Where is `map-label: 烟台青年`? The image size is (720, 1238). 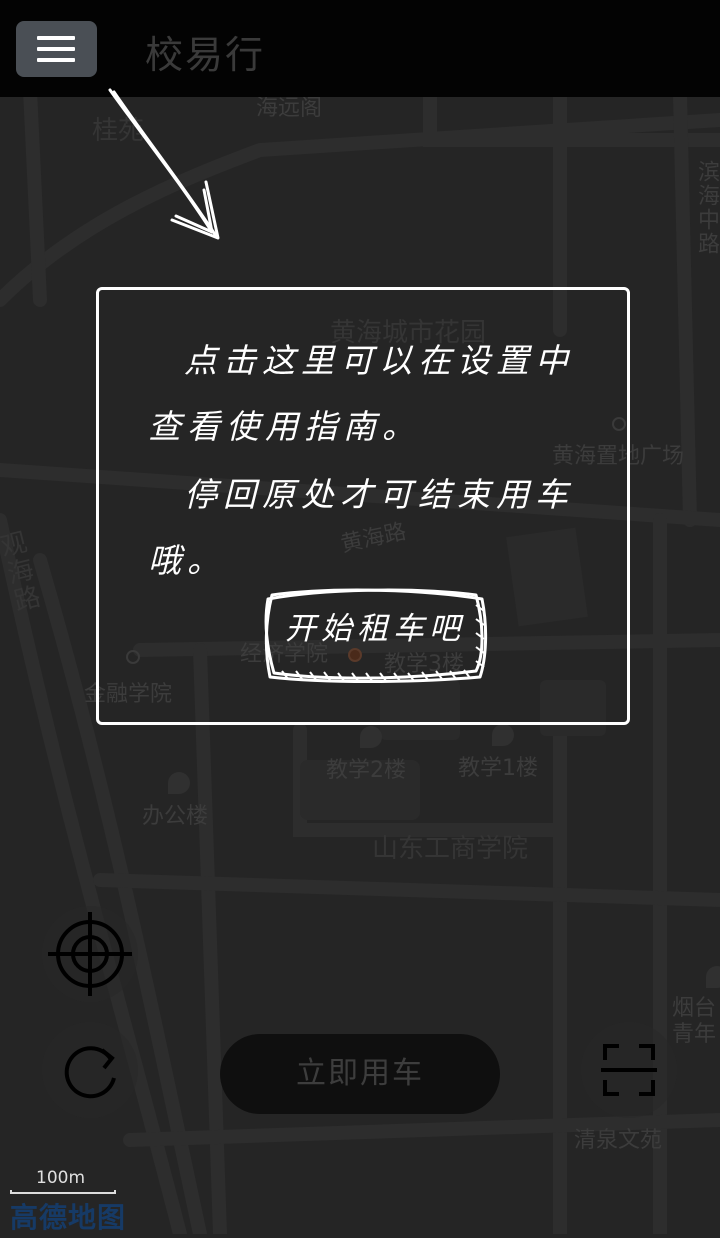
map-label: 烟台青年 is located at coordinates (694, 1021).